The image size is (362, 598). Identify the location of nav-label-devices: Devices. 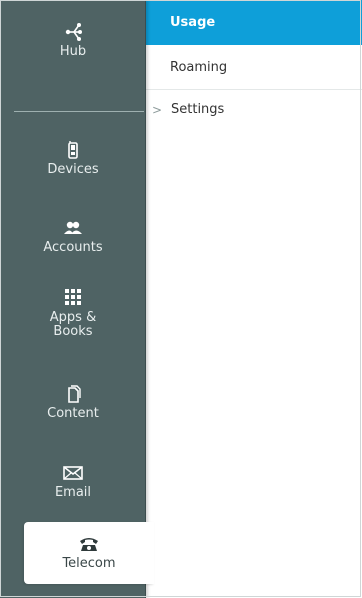
(73, 169).